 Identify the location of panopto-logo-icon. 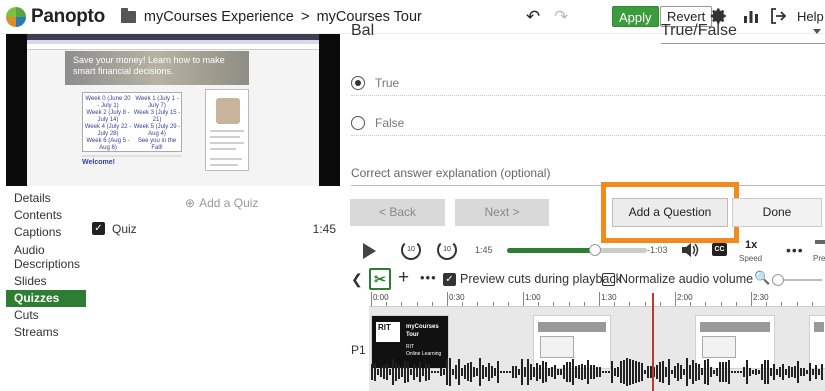
(16, 16).